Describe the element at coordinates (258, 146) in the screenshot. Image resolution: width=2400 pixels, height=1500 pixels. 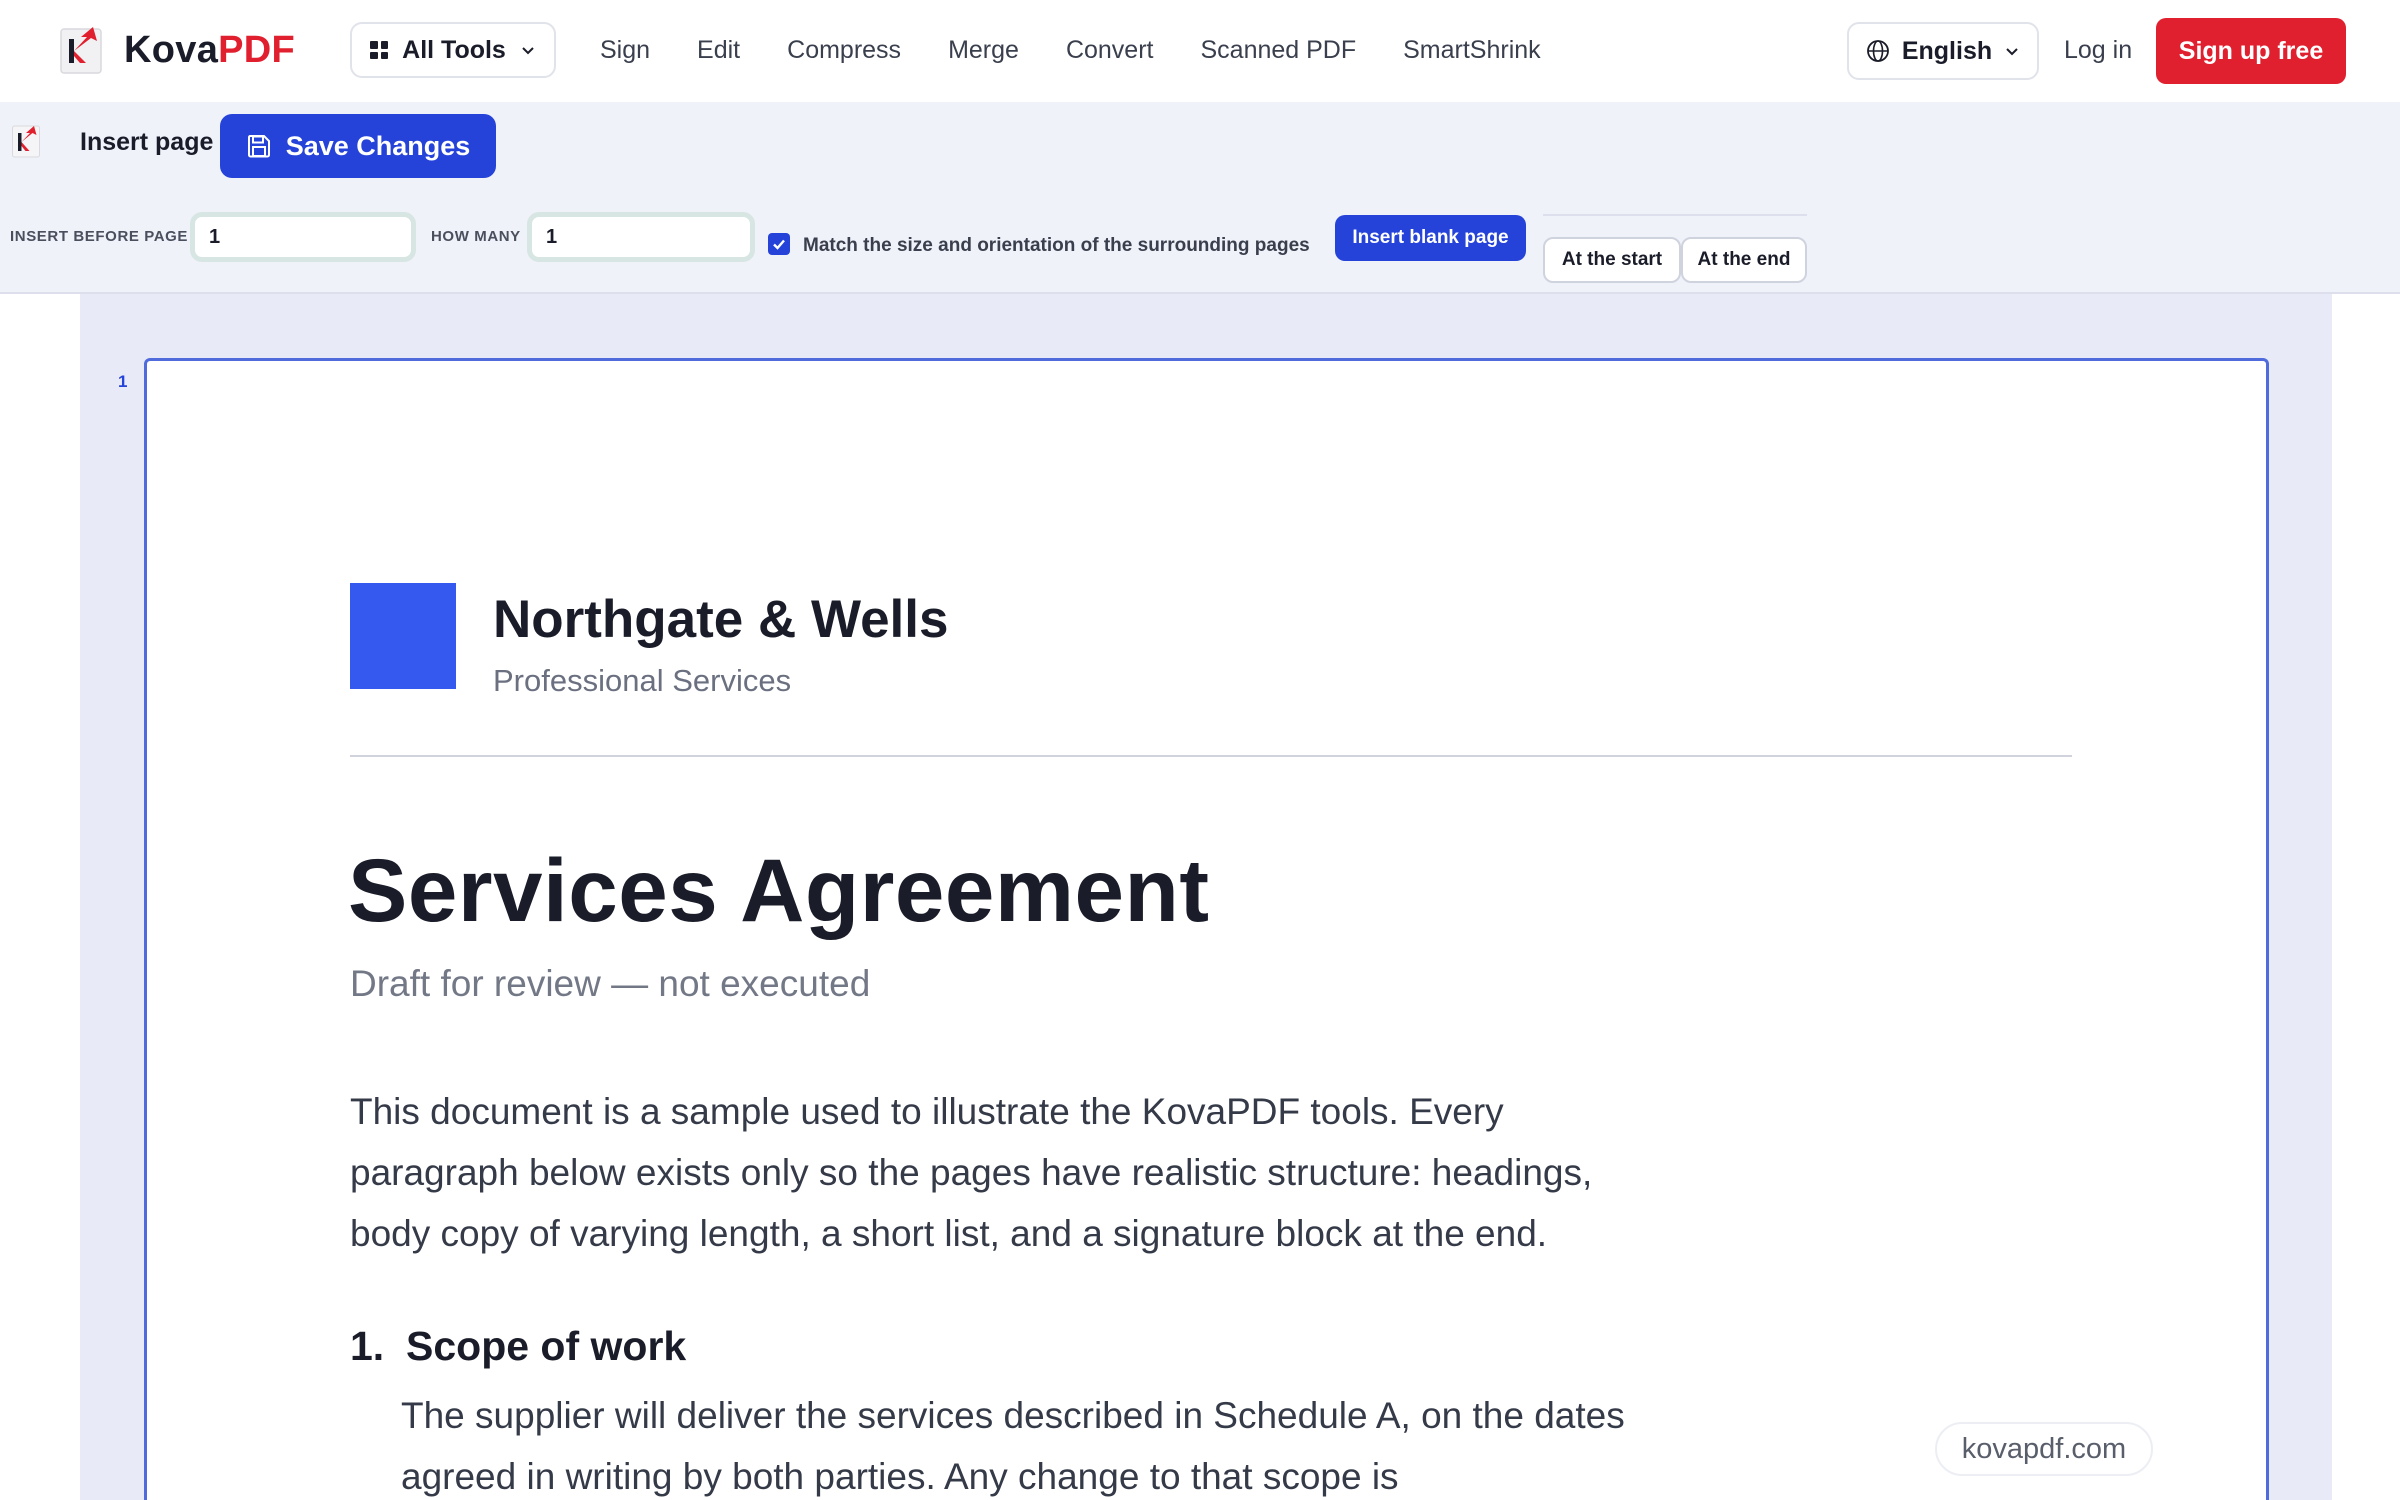
I see `save-icon` at that location.